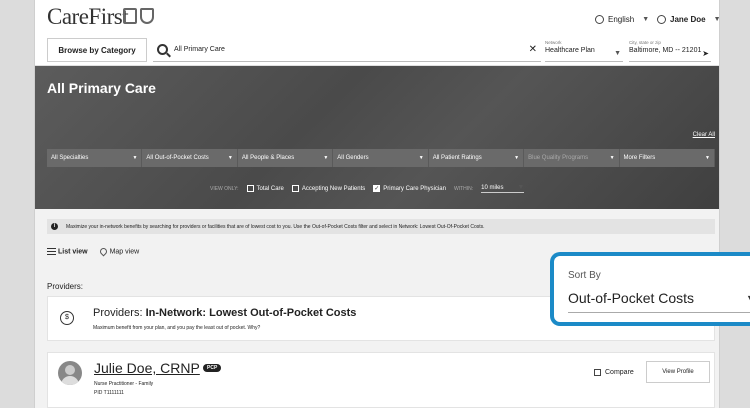 The width and height of the screenshot is (750, 408). I want to click on list-icon, so click(51, 251).